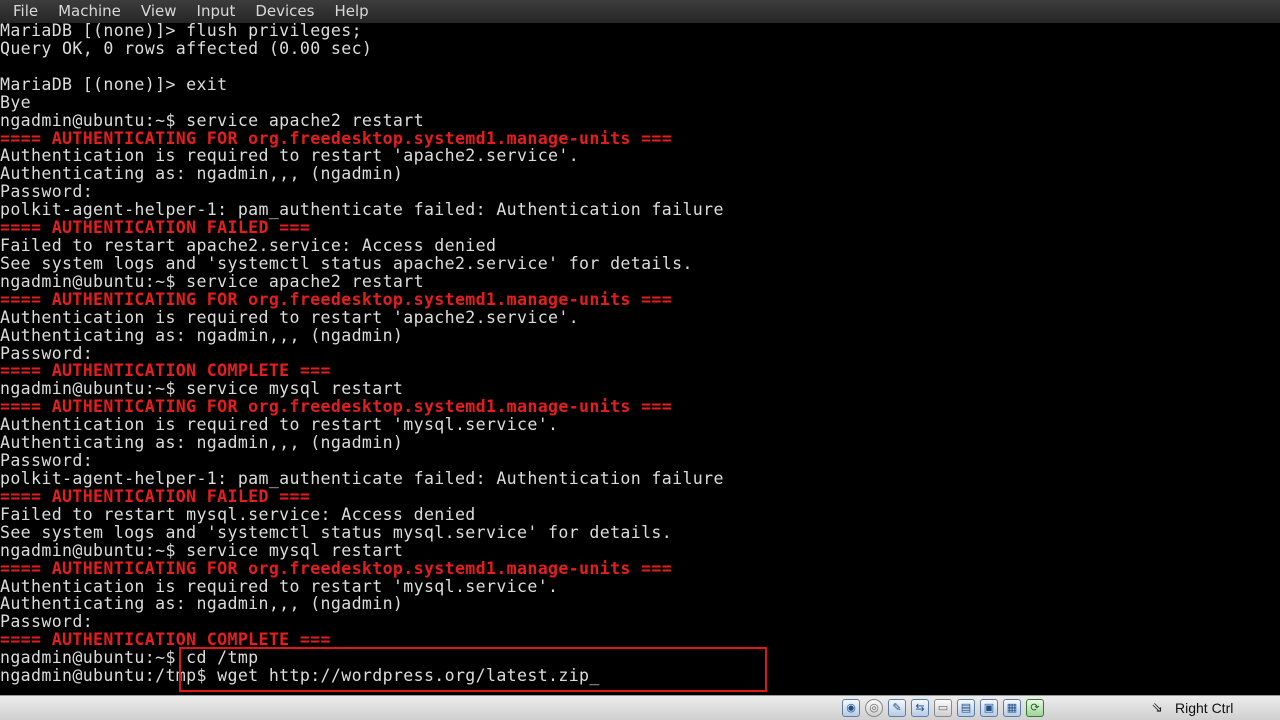 The image size is (1280, 720). I want to click on optical-drive-icon: ◉, so click(851, 708).